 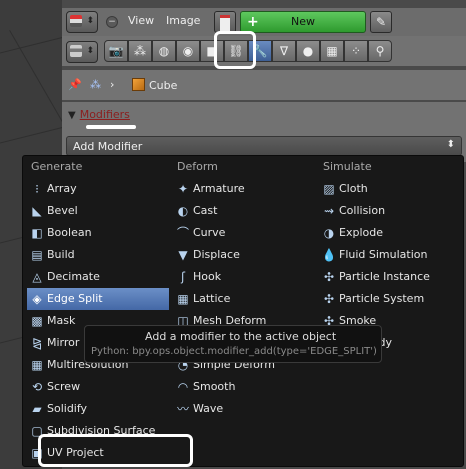 What do you see at coordinates (182, 409) in the screenshot?
I see `wave-icon: 〰` at bounding box center [182, 409].